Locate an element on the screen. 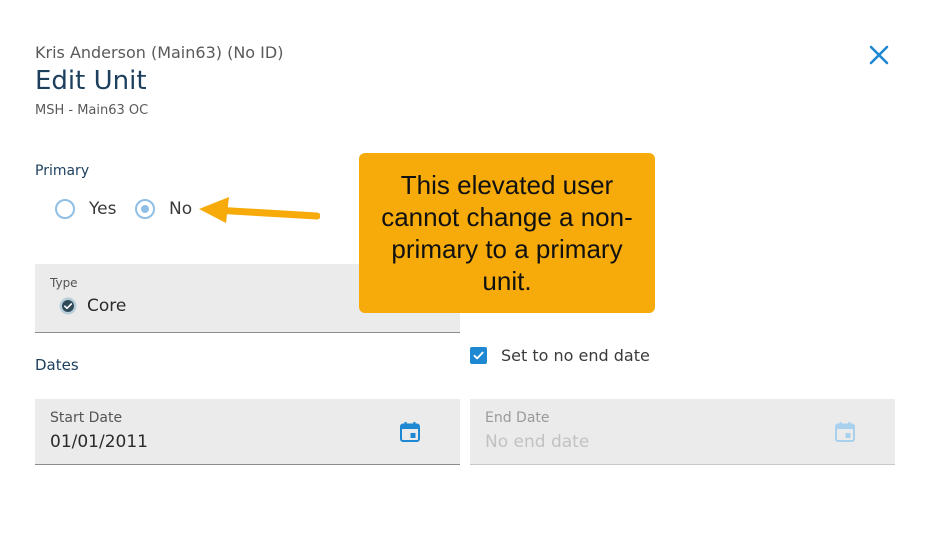 The height and width of the screenshot is (551, 929). dates-label: Dates is located at coordinates (57, 365).